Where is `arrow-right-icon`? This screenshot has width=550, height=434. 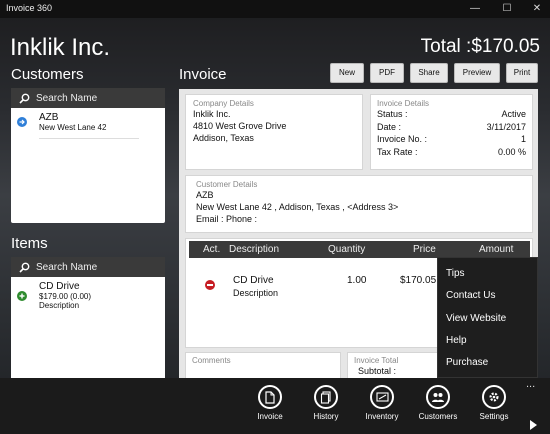 arrow-right-icon is located at coordinates (22, 122).